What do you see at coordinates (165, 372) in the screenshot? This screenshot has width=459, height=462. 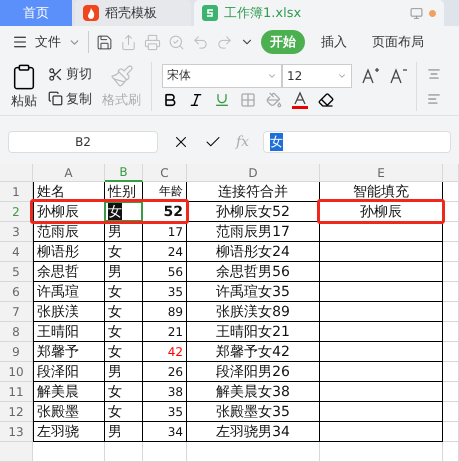 I see `table-cell: 26` at bounding box center [165, 372].